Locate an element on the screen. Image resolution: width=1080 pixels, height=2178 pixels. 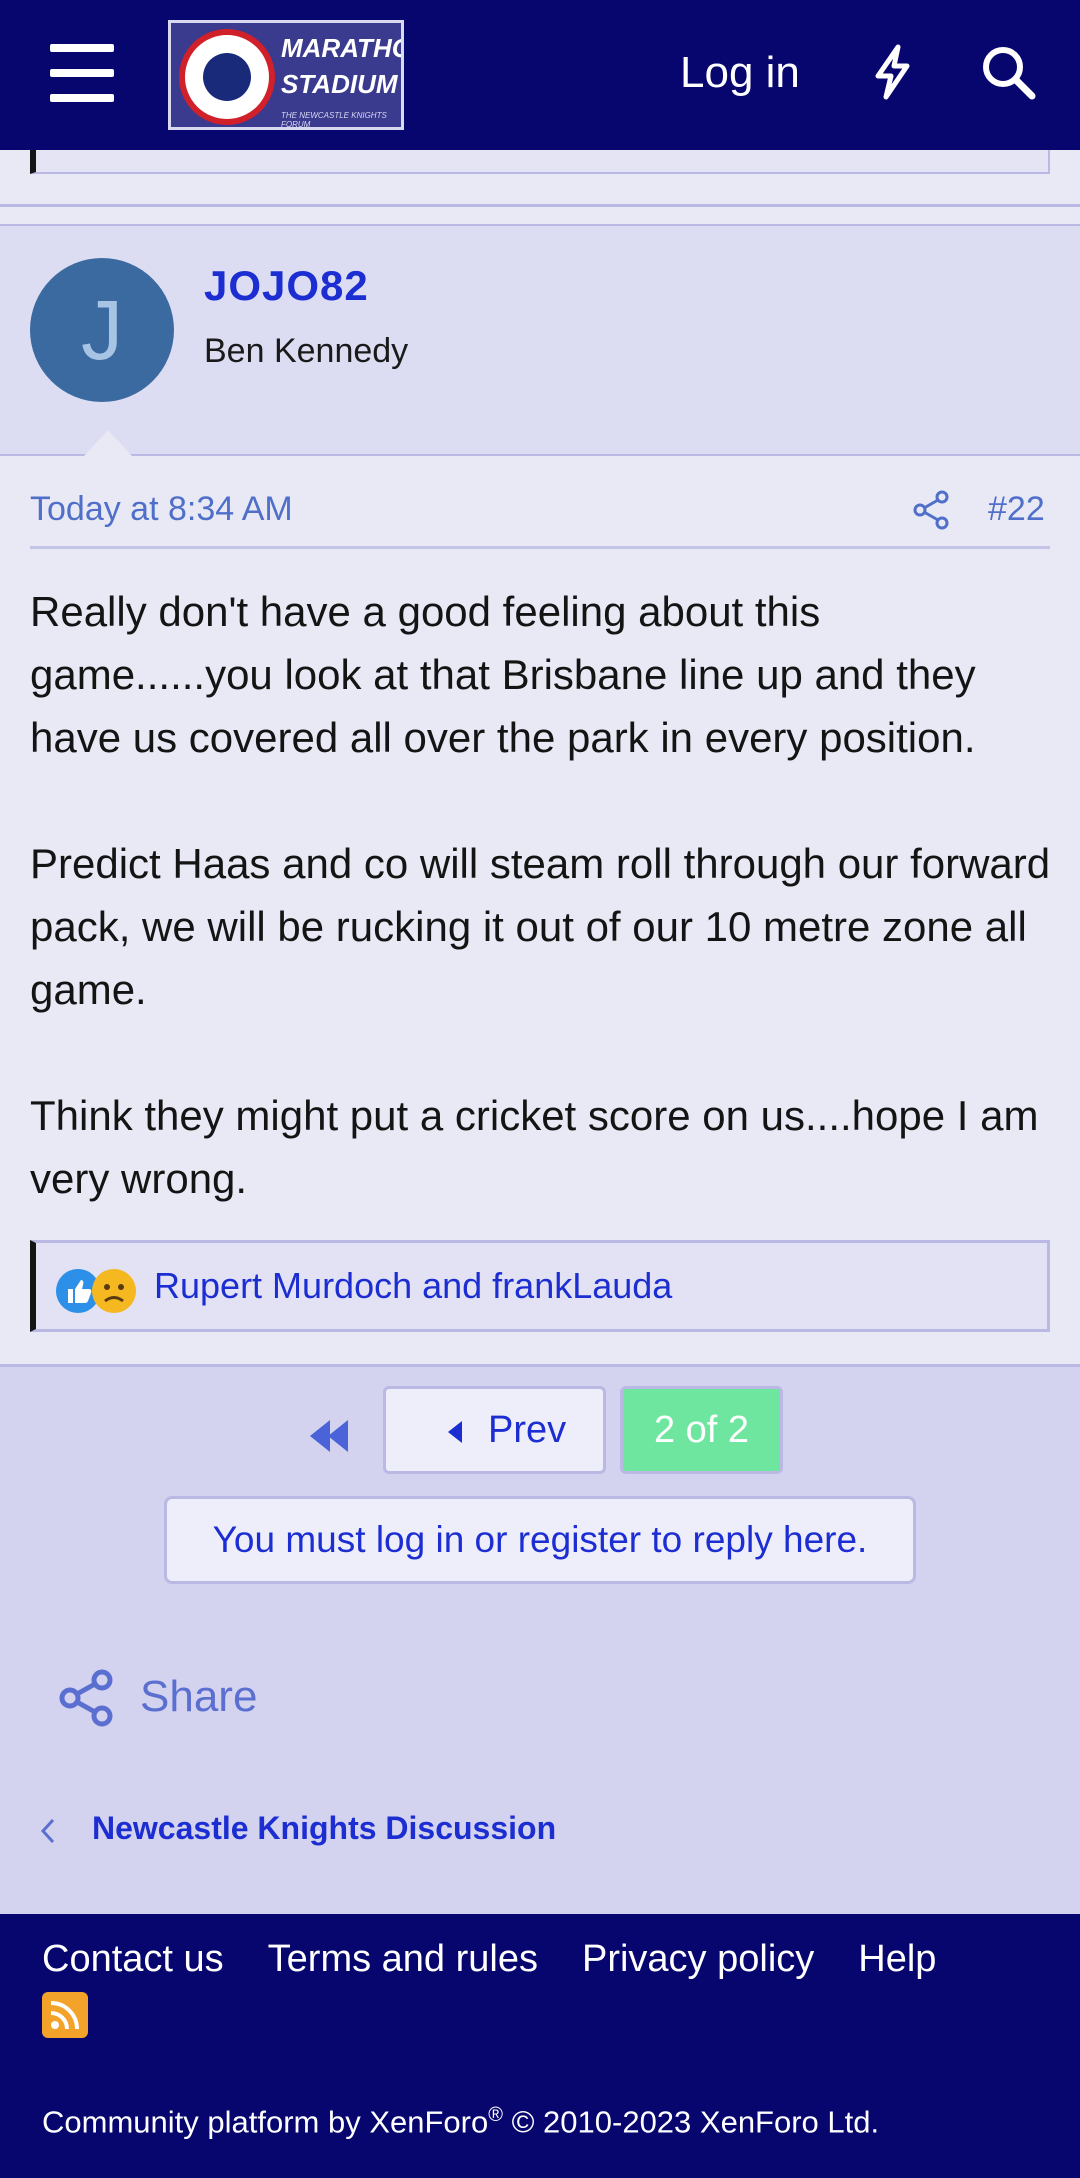
search-icon is located at coordinates (1008, 72).